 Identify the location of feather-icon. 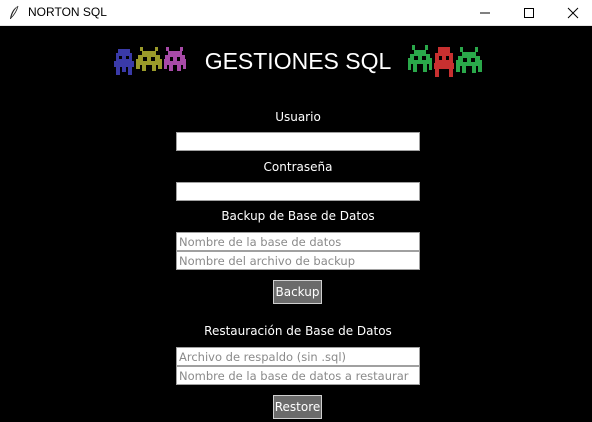
(14, 12).